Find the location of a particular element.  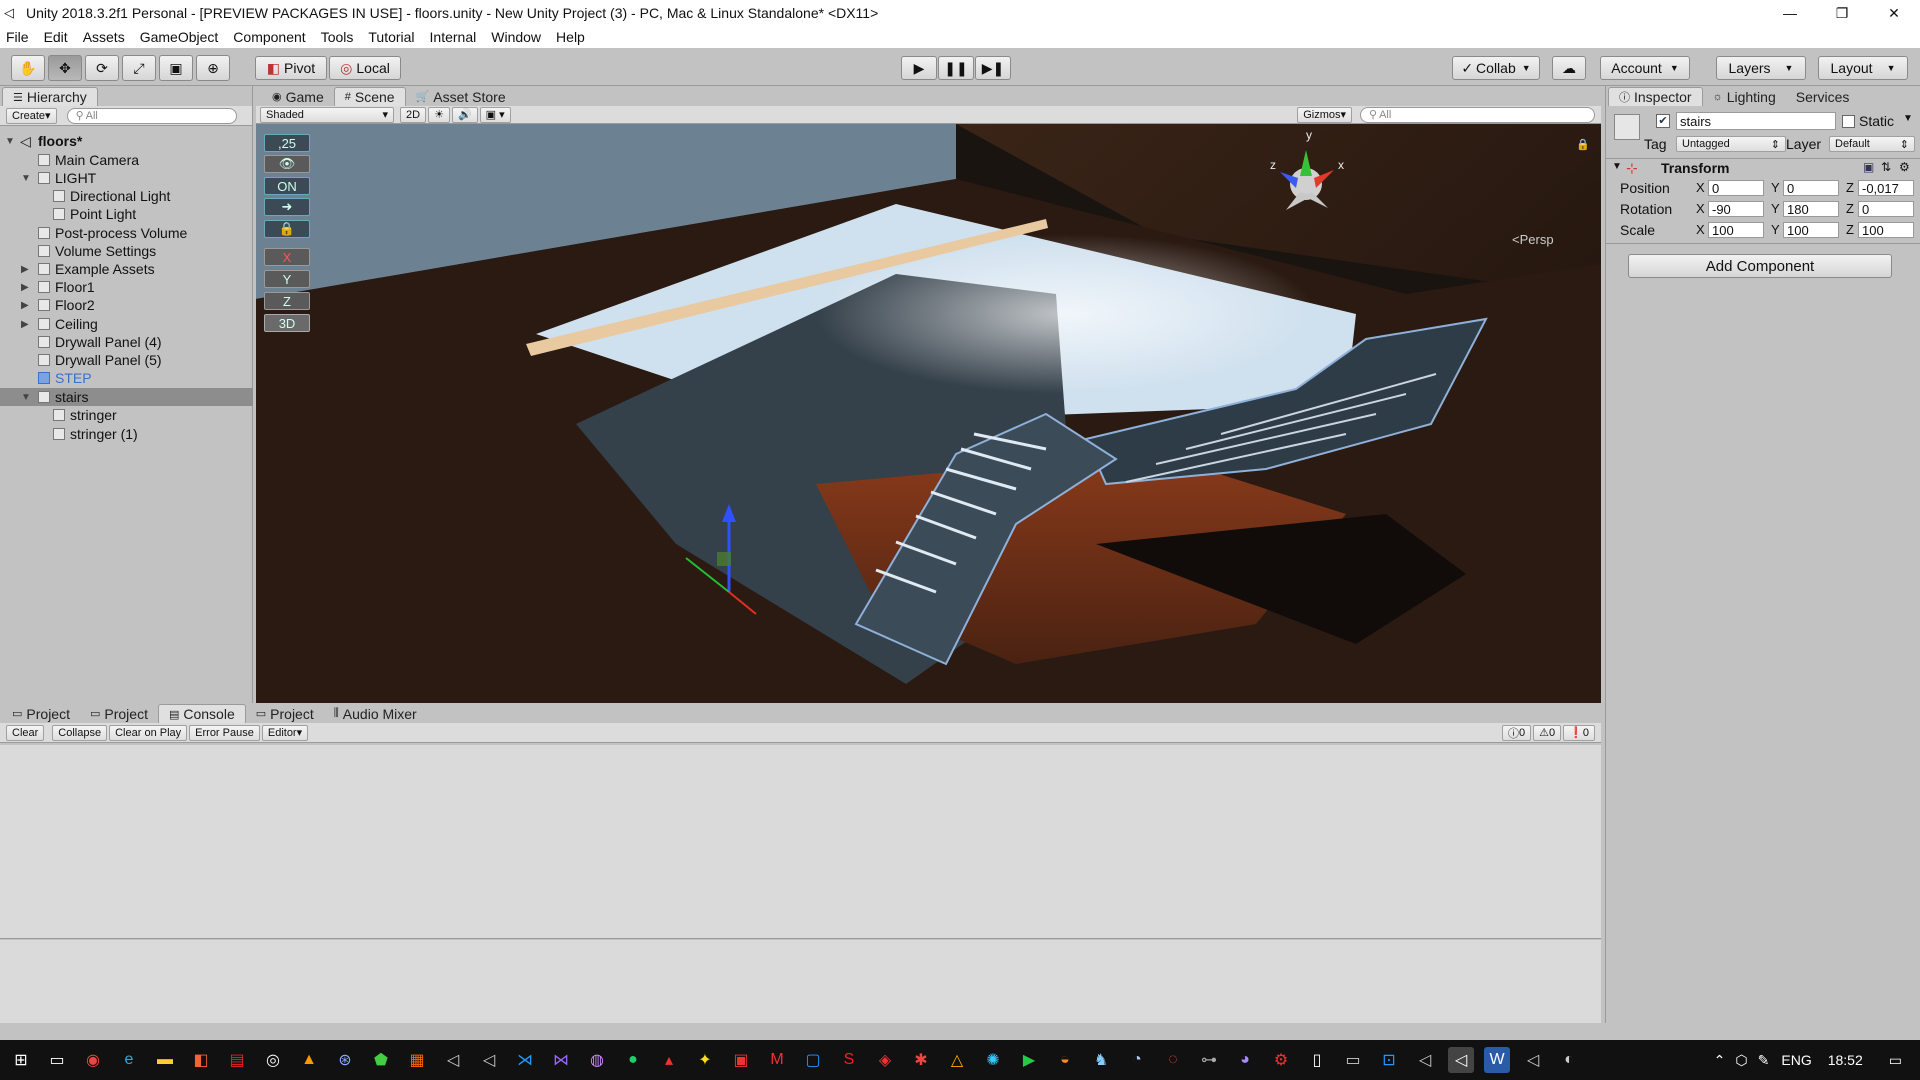

clear-button: Clear is located at coordinates (25, 732).